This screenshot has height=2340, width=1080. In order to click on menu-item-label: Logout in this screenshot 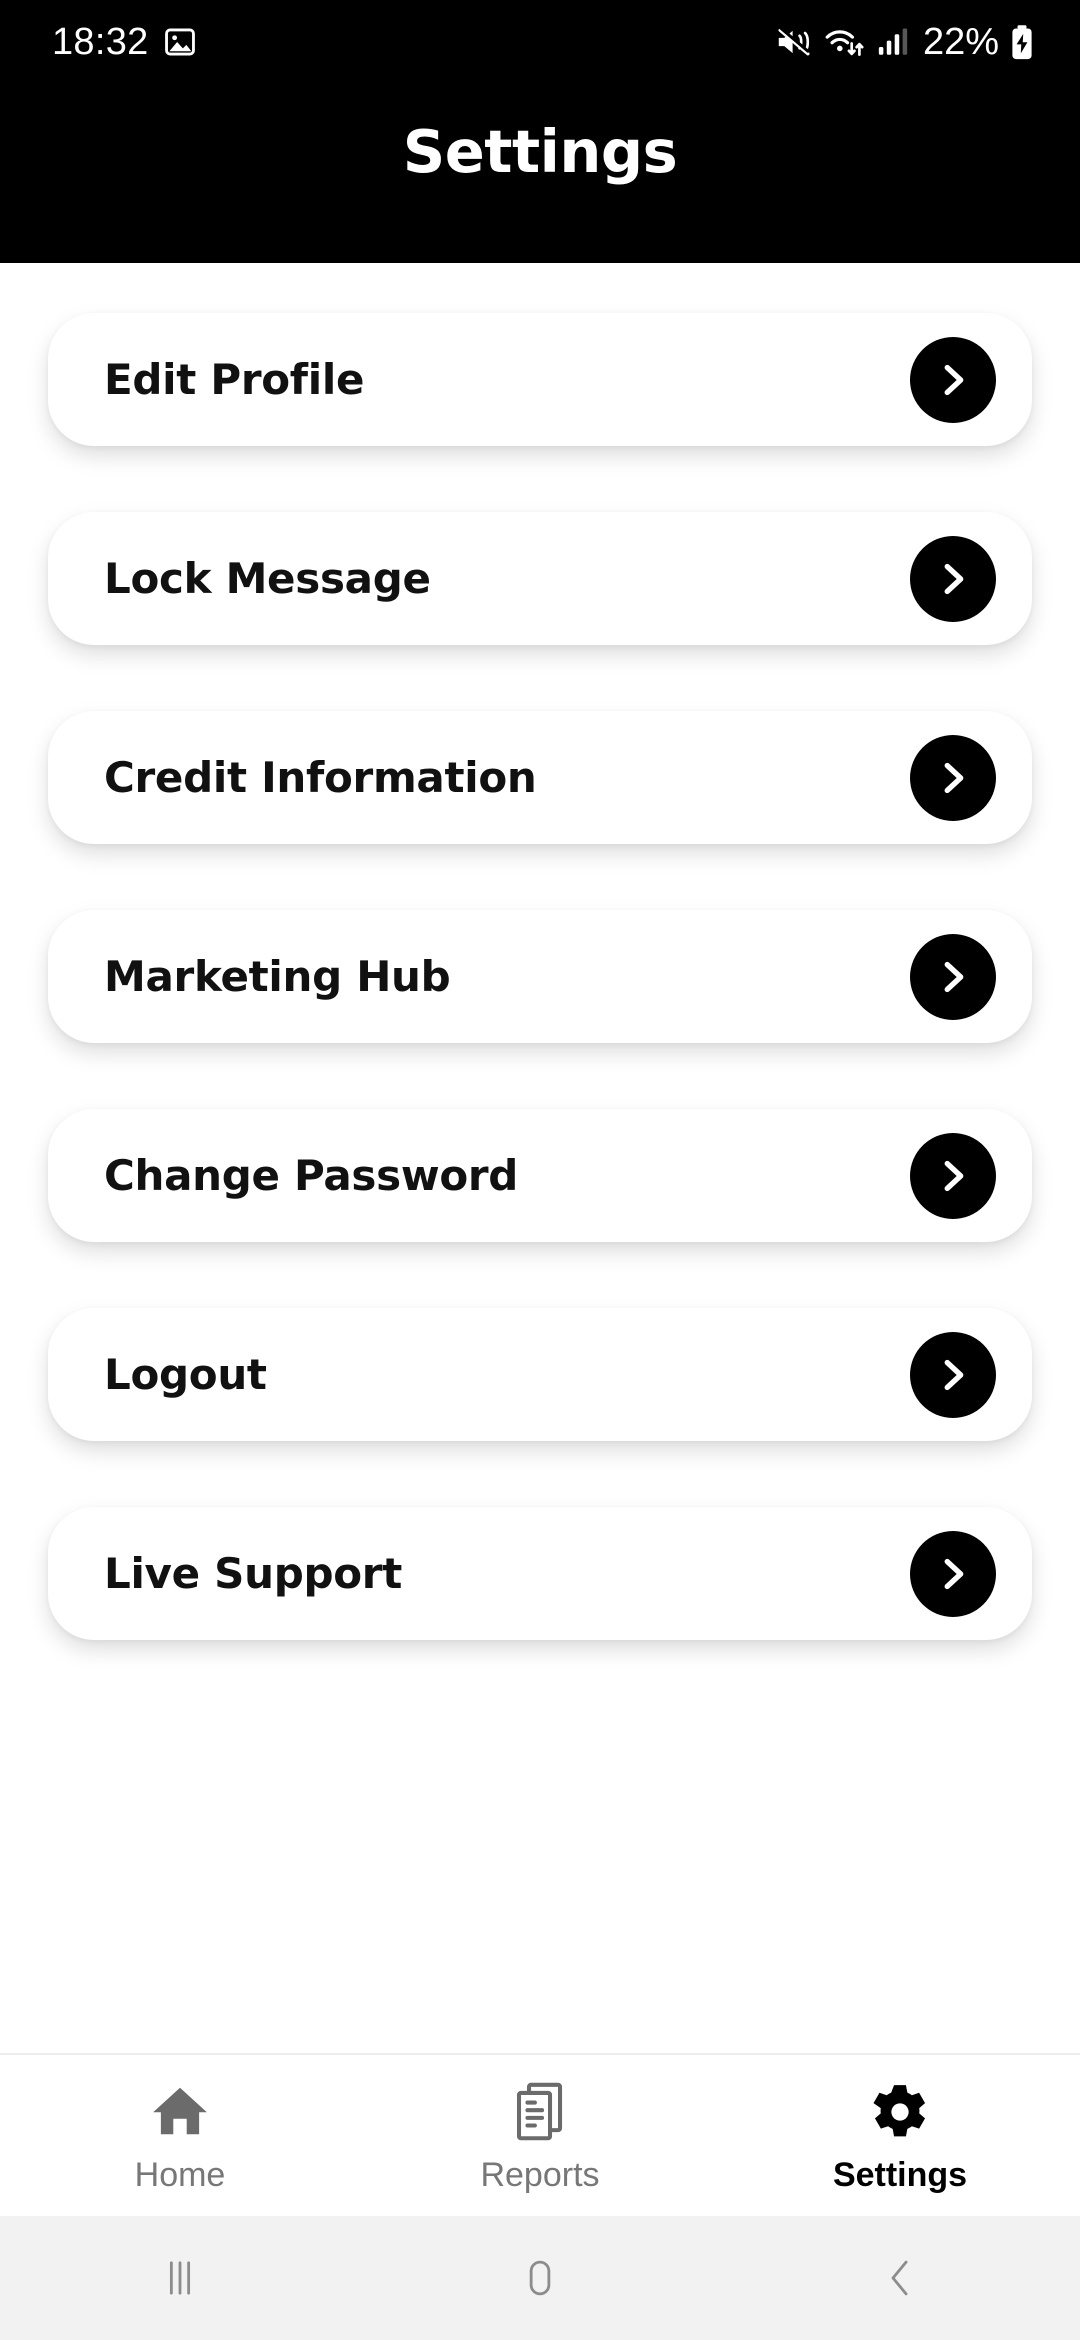, I will do `click(185, 1374)`.